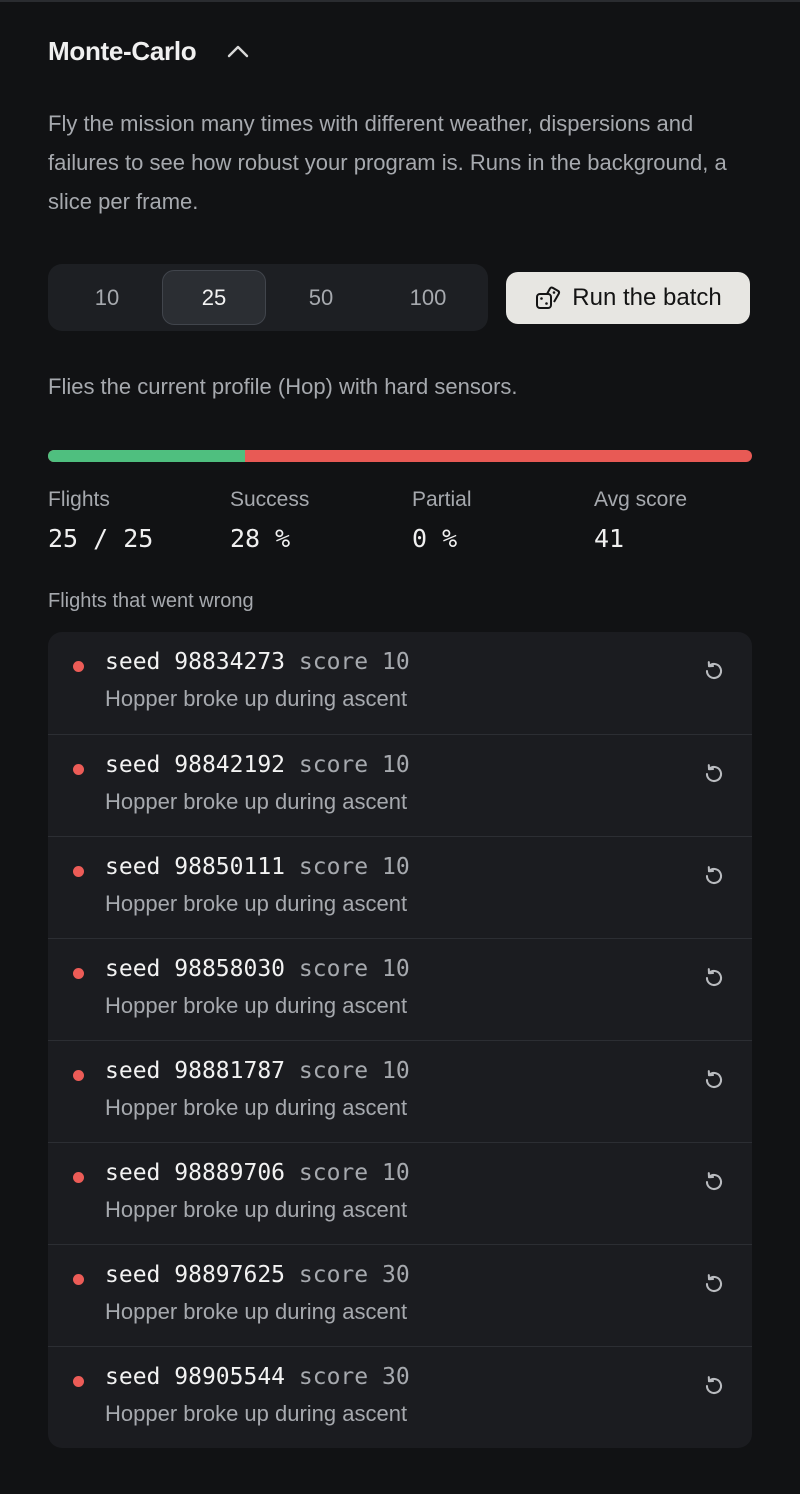 The image size is (800, 1494). What do you see at coordinates (230, 867) in the screenshot?
I see `seed-value: 98850111` at bounding box center [230, 867].